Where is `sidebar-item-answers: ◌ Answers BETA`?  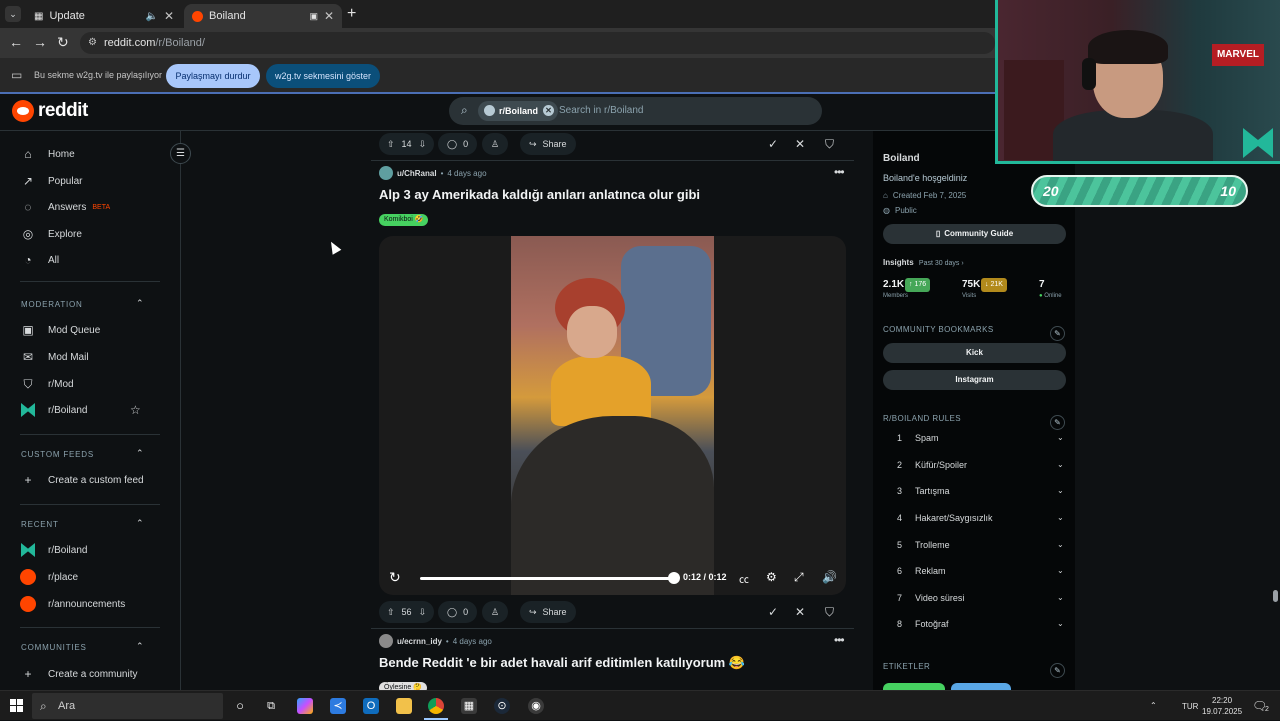 sidebar-item-answers: ◌ Answers BETA is located at coordinates (90, 207).